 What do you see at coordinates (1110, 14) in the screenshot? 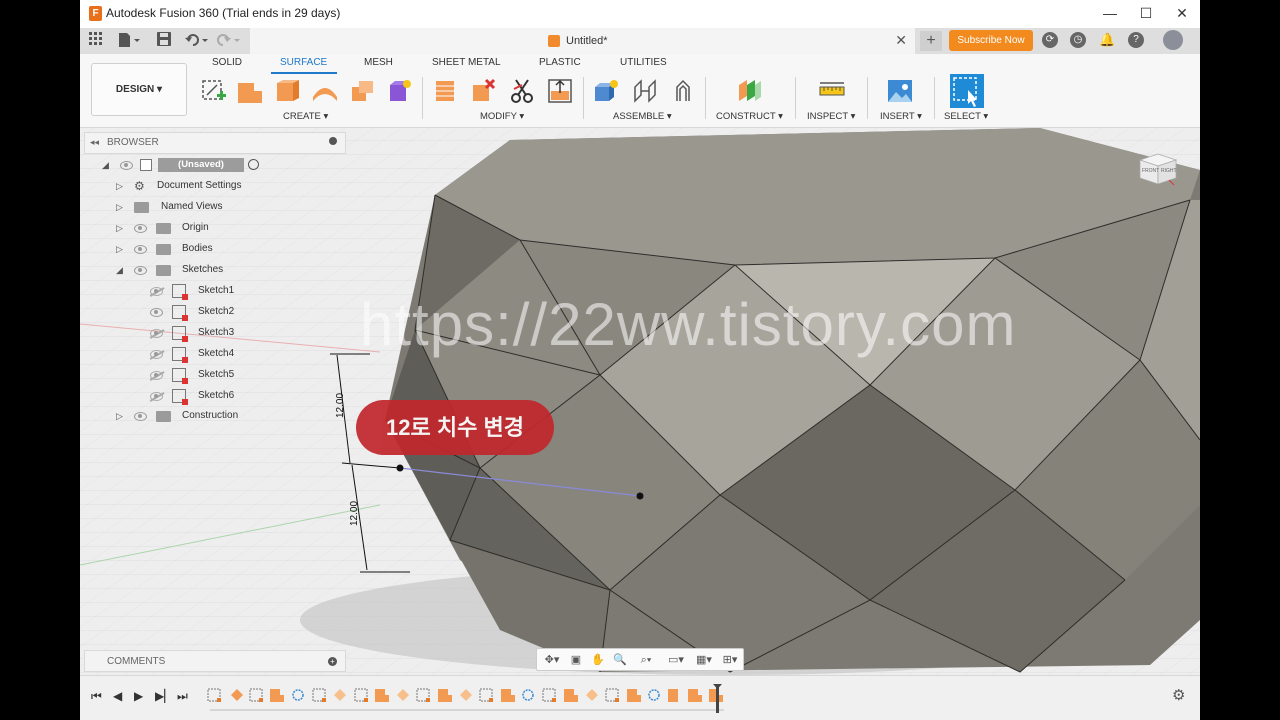
I see `minimize-button: —` at bounding box center [1110, 14].